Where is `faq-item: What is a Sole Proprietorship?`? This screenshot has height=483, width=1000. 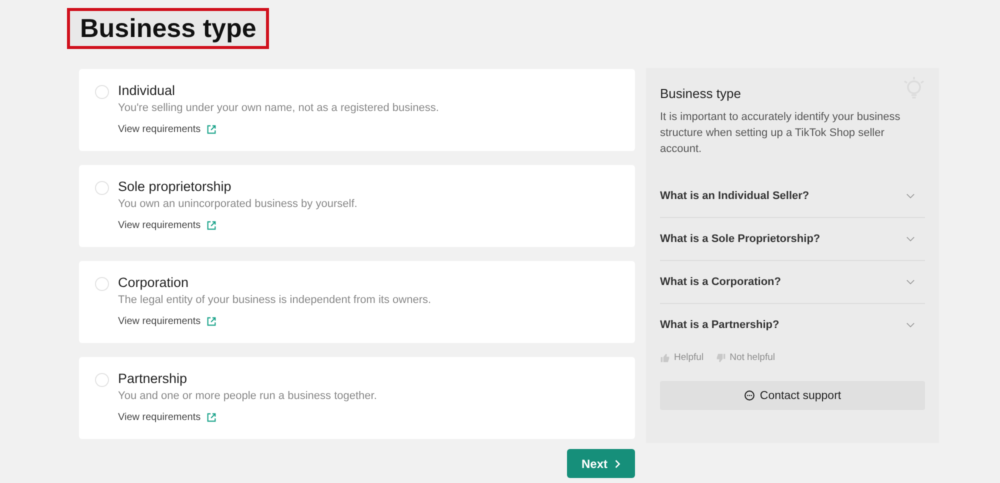
faq-item: What is a Sole Proprietorship? is located at coordinates (792, 239).